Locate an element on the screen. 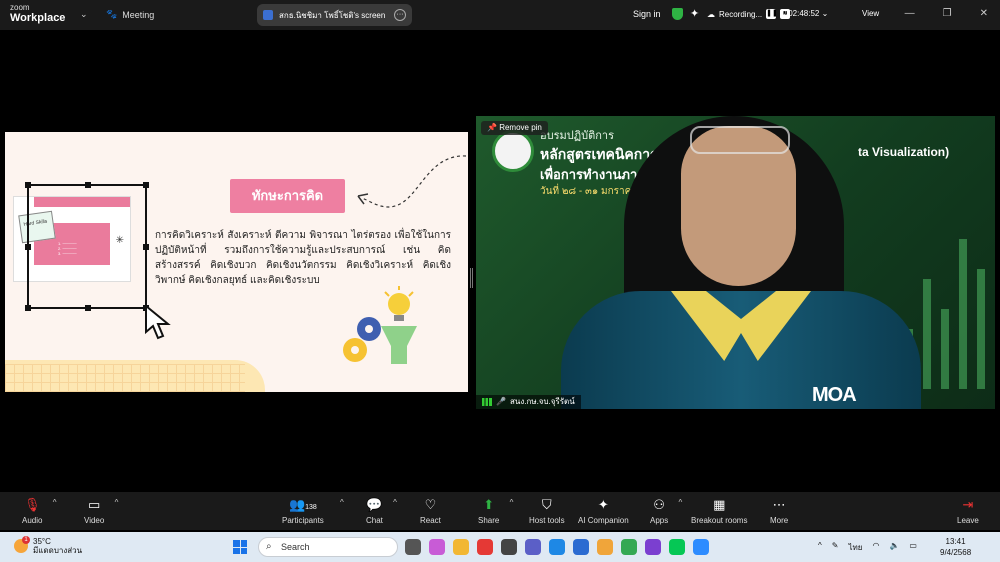 This screenshot has height=562, width=1000. app-orange-icon is located at coordinates (605, 547).